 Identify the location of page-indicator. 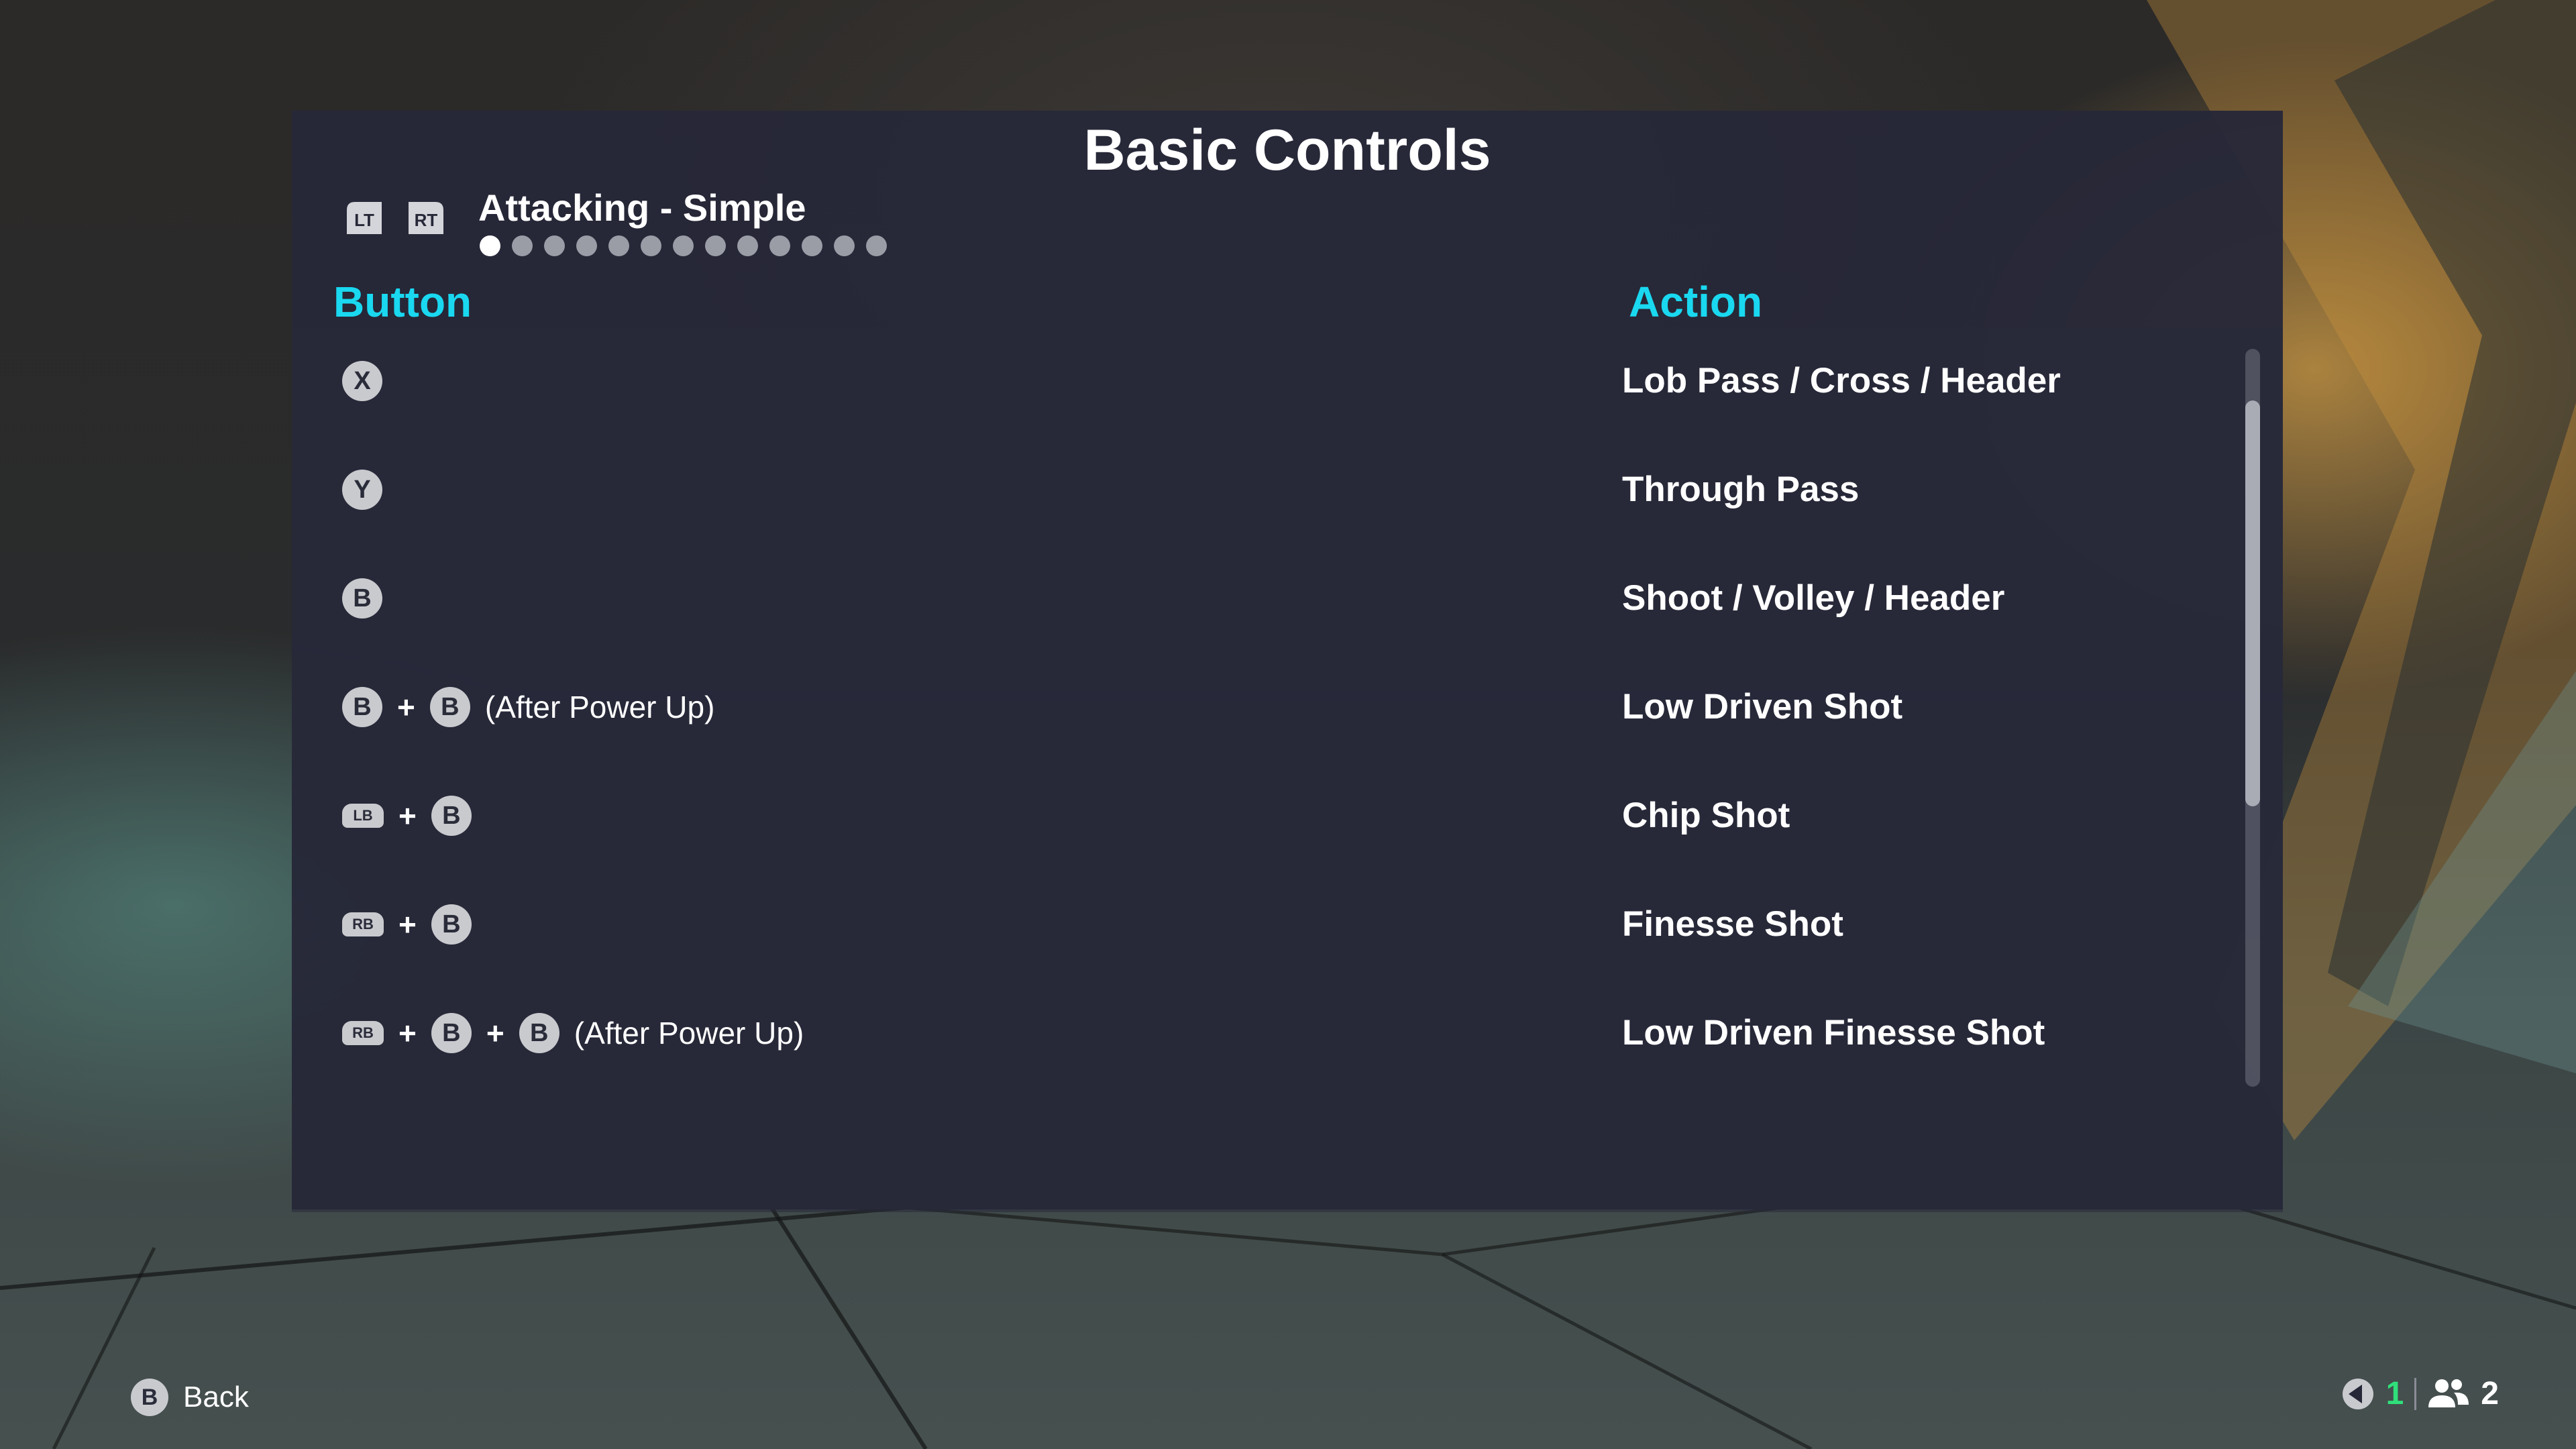
(683, 245).